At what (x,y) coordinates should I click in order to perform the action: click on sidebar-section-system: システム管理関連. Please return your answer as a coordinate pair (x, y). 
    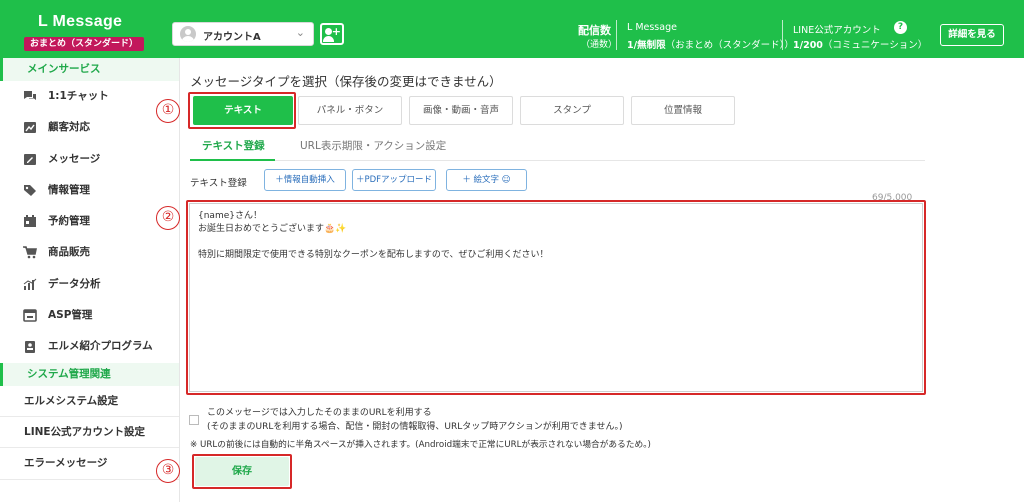
    Looking at the image, I should click on (89, 374).